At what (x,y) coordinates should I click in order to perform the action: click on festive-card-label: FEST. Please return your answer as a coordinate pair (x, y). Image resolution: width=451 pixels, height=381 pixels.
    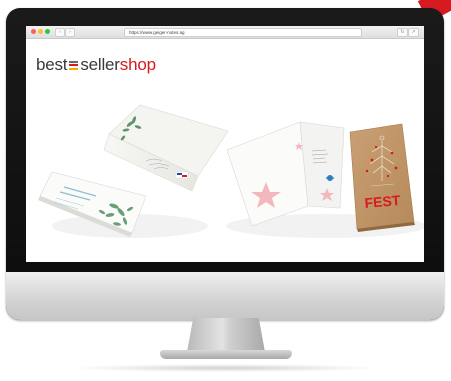
    Looking at the image, I should click on (382, 201).